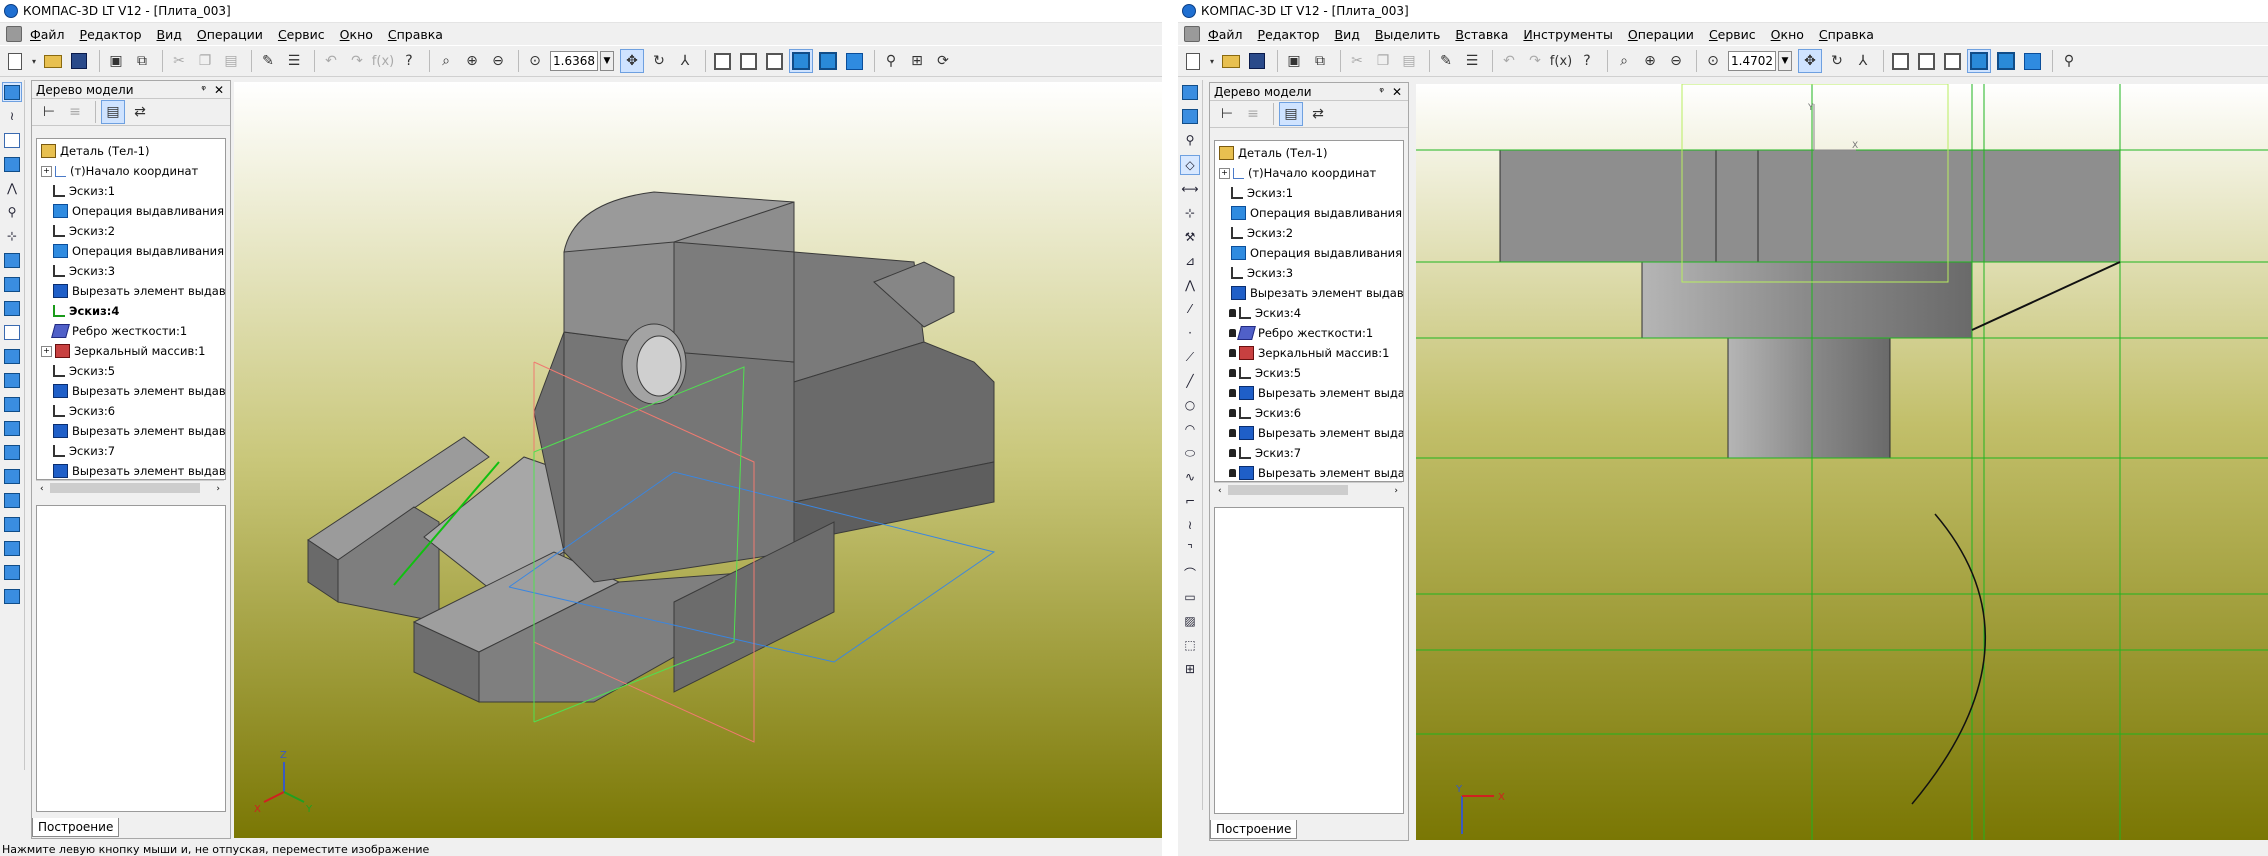 This screenshot has width=2268, height=856. What do you see at coordinates (12, 524) in the screenshot?
I see `tool-section-icon` at bounding box center [12, 524].